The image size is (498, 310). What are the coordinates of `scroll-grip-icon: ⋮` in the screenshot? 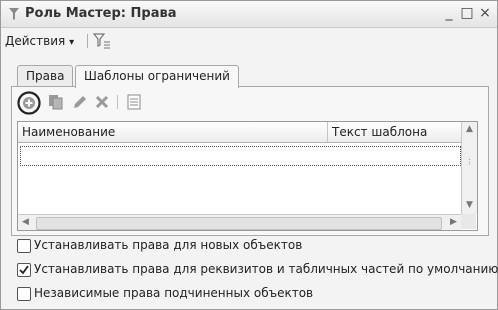 It's located at (469, 162).